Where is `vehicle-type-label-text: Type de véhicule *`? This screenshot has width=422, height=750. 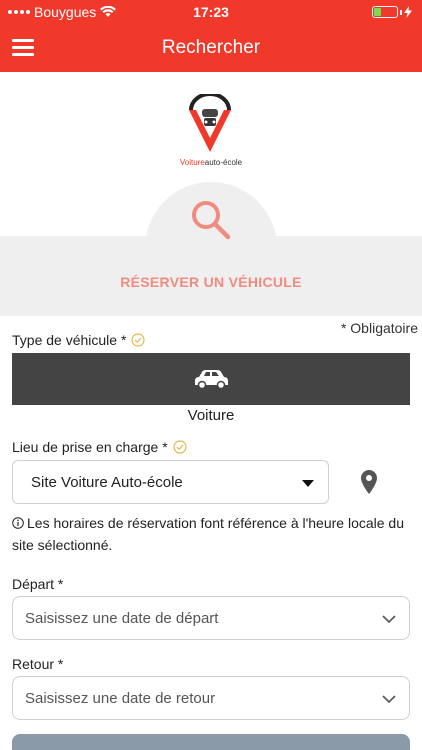
vehicle-type-label-text: Type de véhicule * is located at coordinates (69, 340).